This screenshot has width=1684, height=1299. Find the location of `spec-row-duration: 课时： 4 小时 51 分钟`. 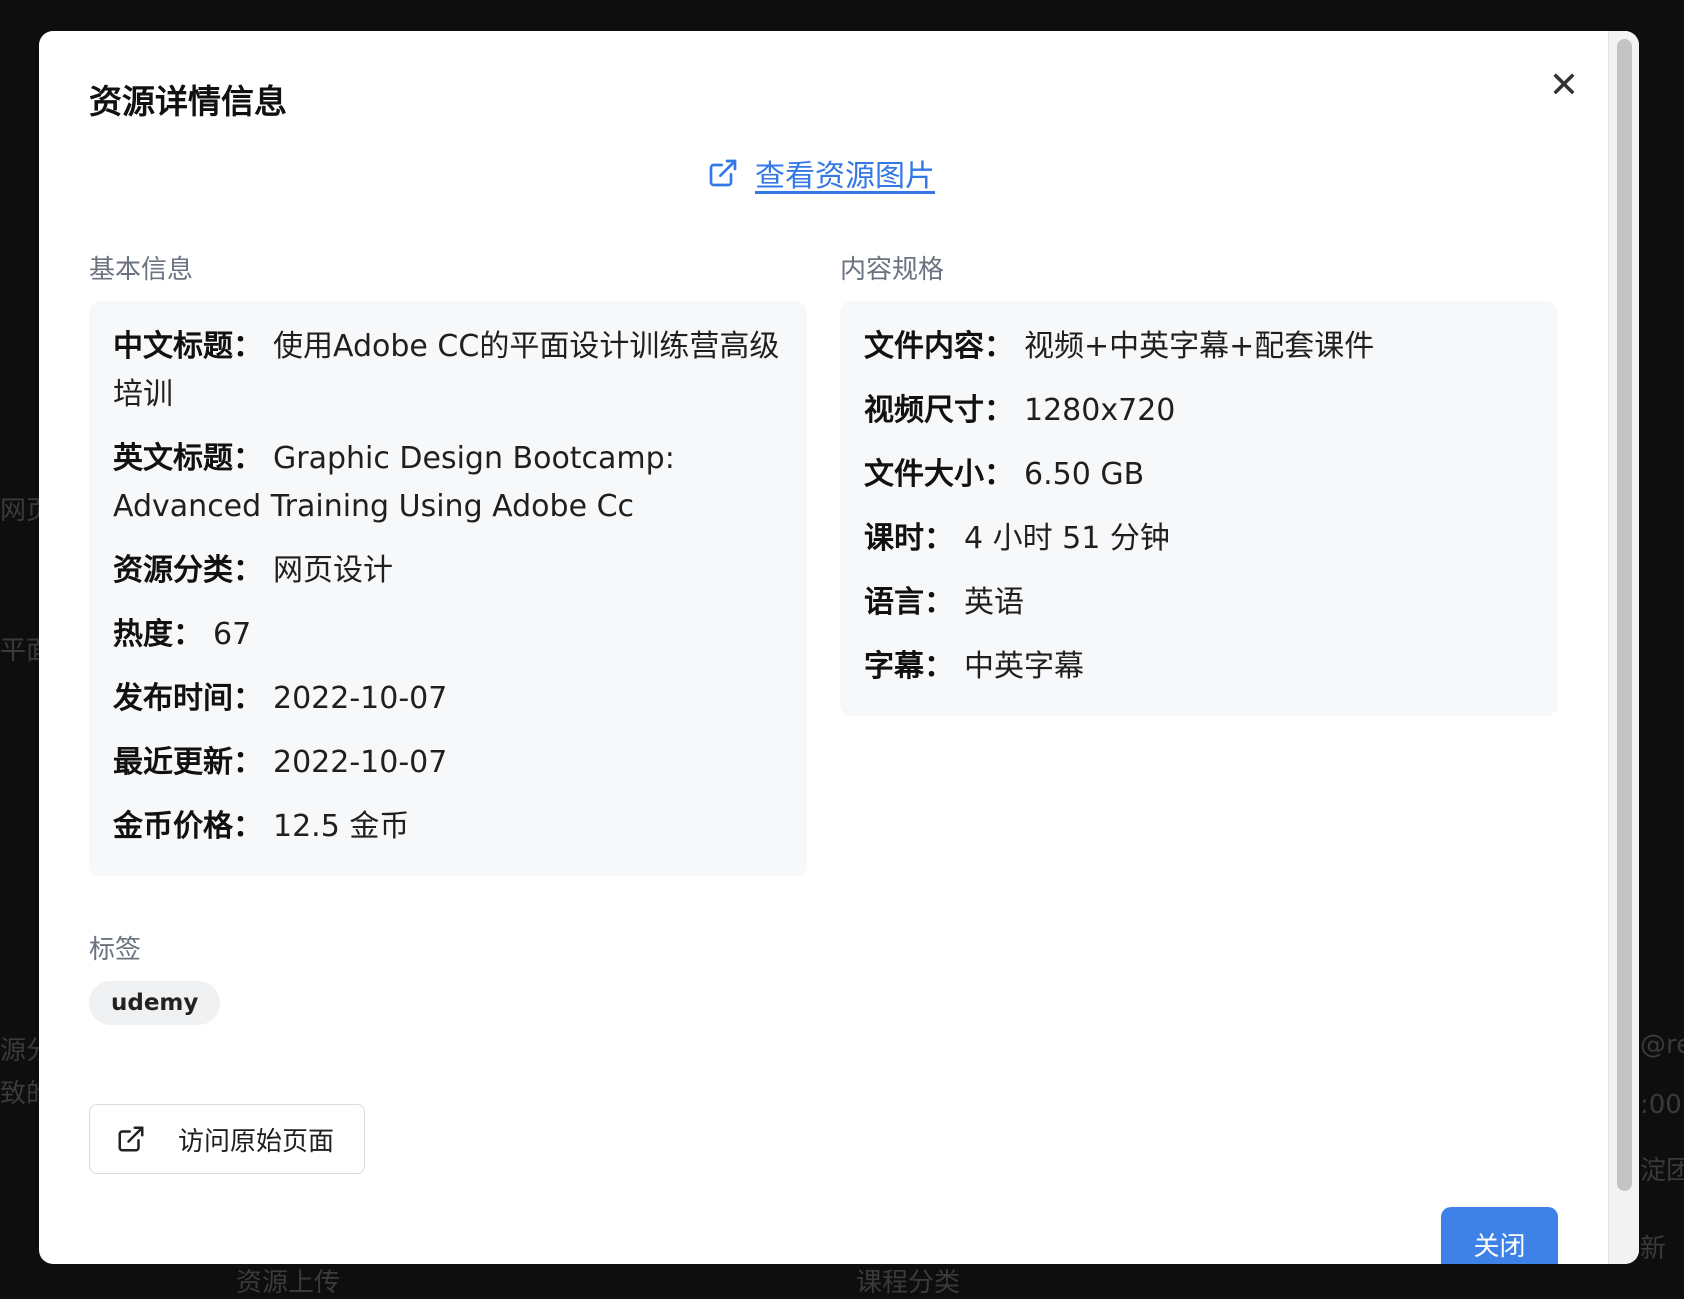

spec-row-duration: 课时： 4 小时 51 分钟 is located at coordinates (1199, 539).